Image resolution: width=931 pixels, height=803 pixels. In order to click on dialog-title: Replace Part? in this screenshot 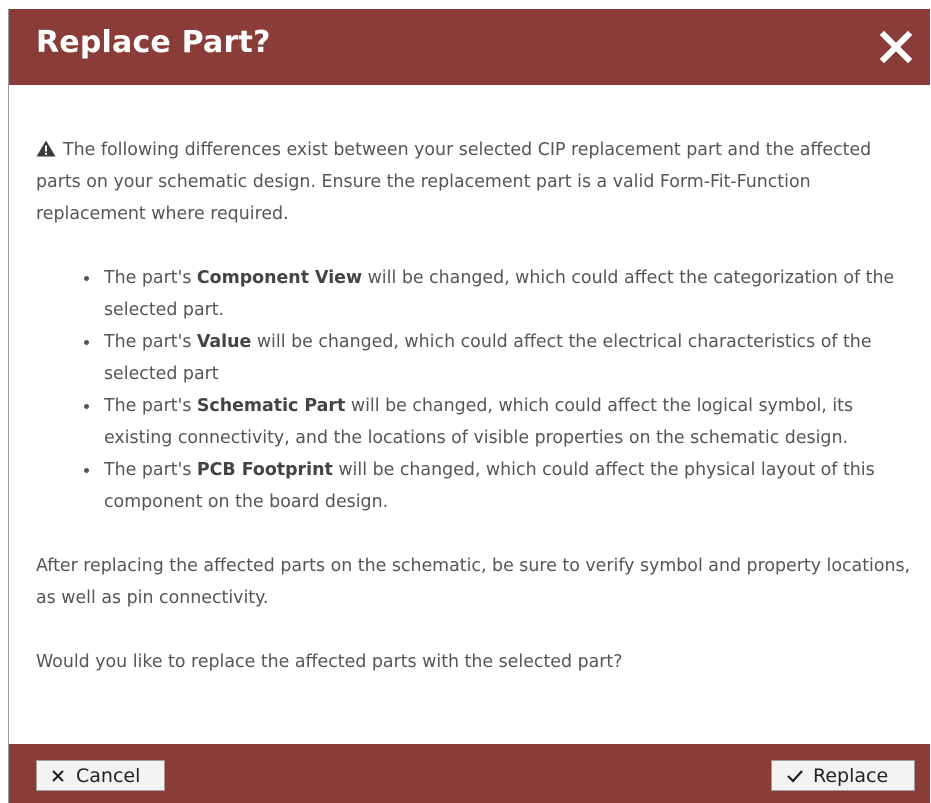, I will do `click(153, 42)`.